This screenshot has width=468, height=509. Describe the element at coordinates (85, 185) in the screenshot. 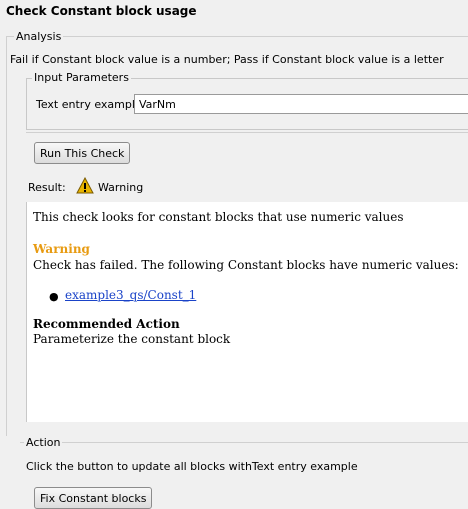

I see `warning-icon` at that location.